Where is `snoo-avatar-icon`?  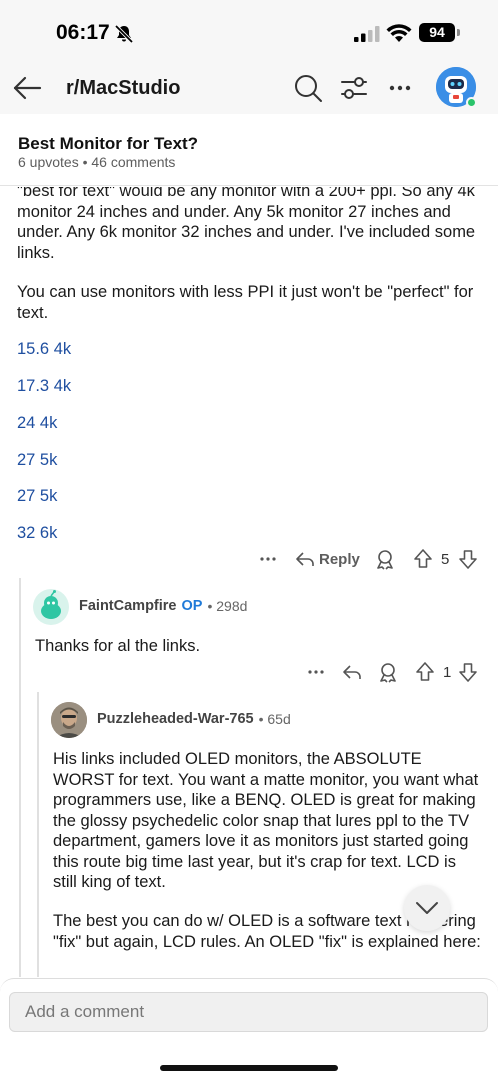 snoo-avatar-icon is located at coordinates (51, 607).